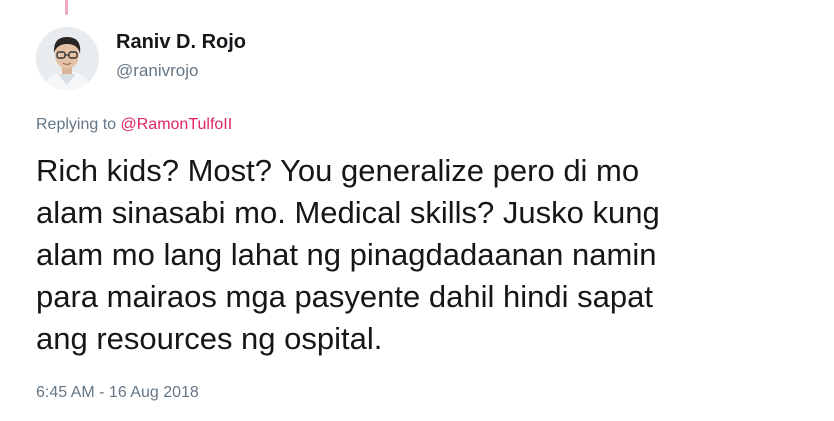 This screenshot has width=834, height=421. I want to click on replying-to-label: Replying to, so click(76, 124).